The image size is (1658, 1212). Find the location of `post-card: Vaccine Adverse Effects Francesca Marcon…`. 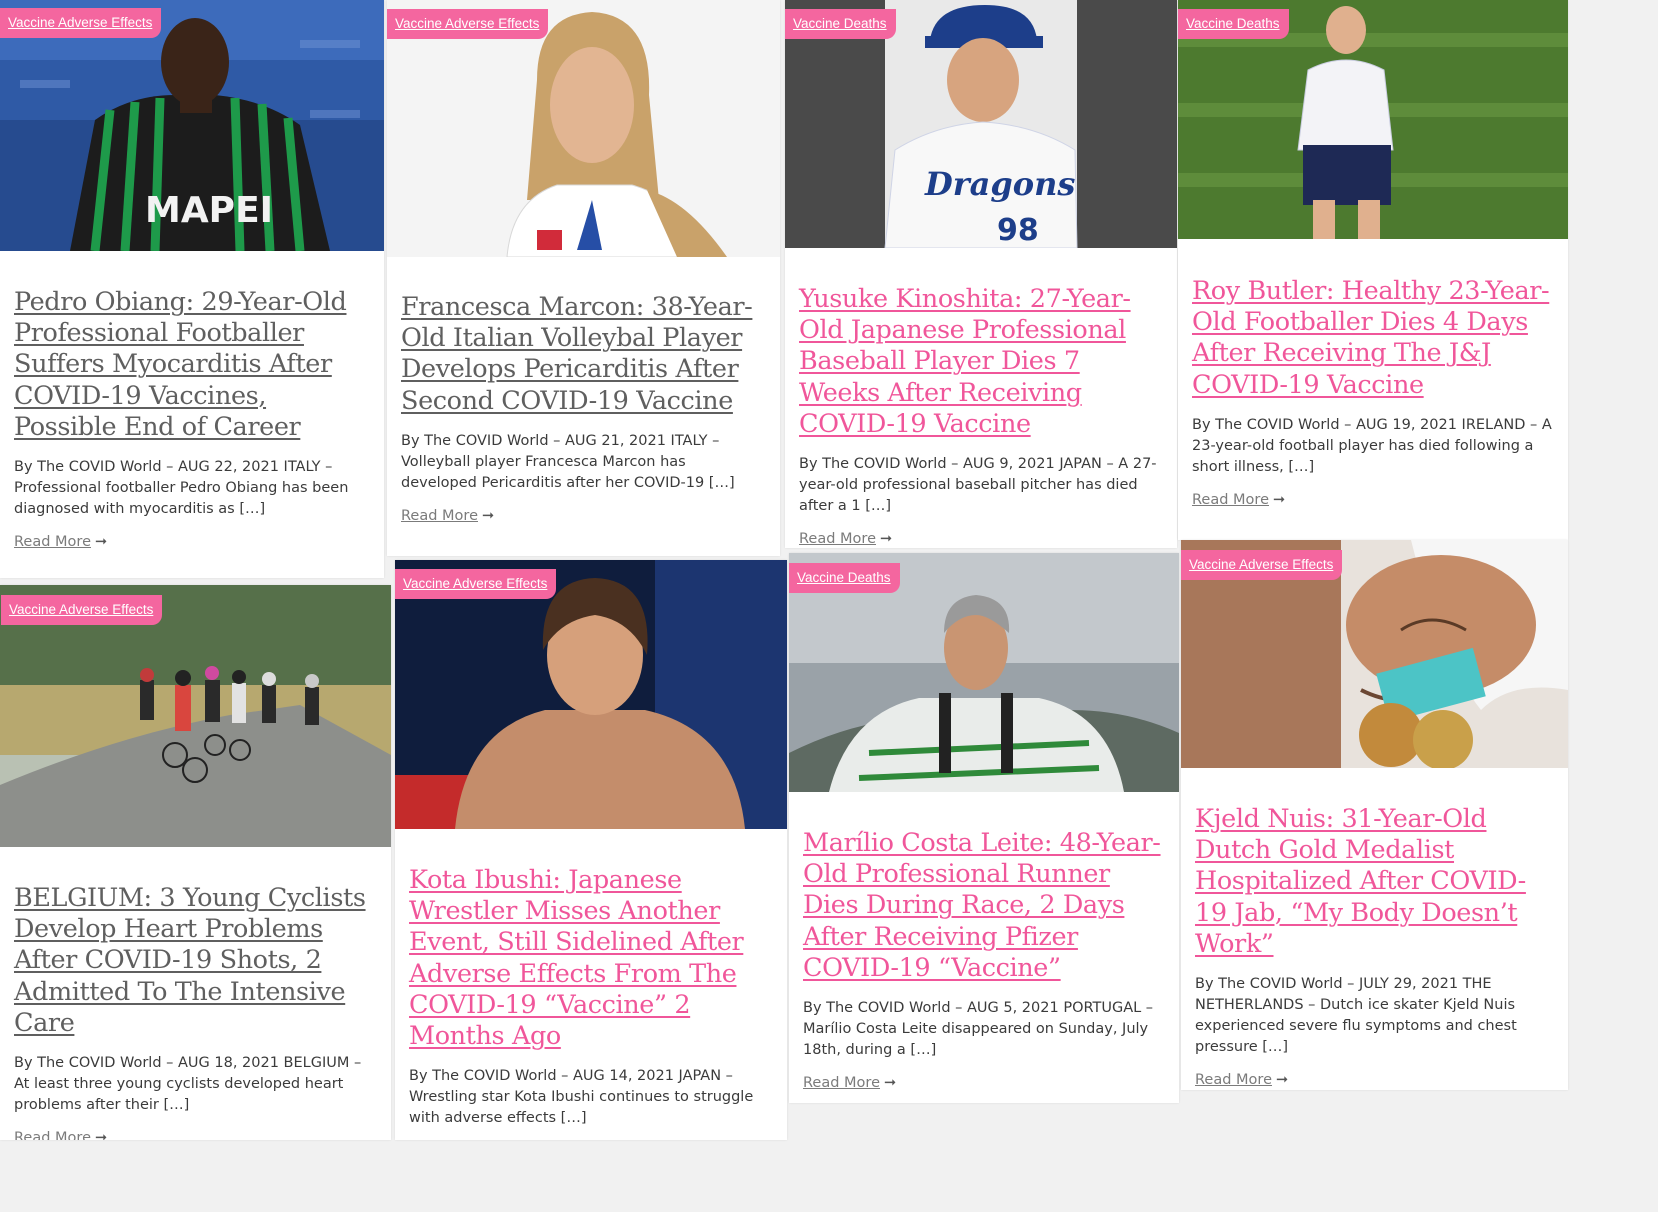

post-card: Vaccine Adverse Effects Francesca Marcon… is located at coordinates (583, 278).